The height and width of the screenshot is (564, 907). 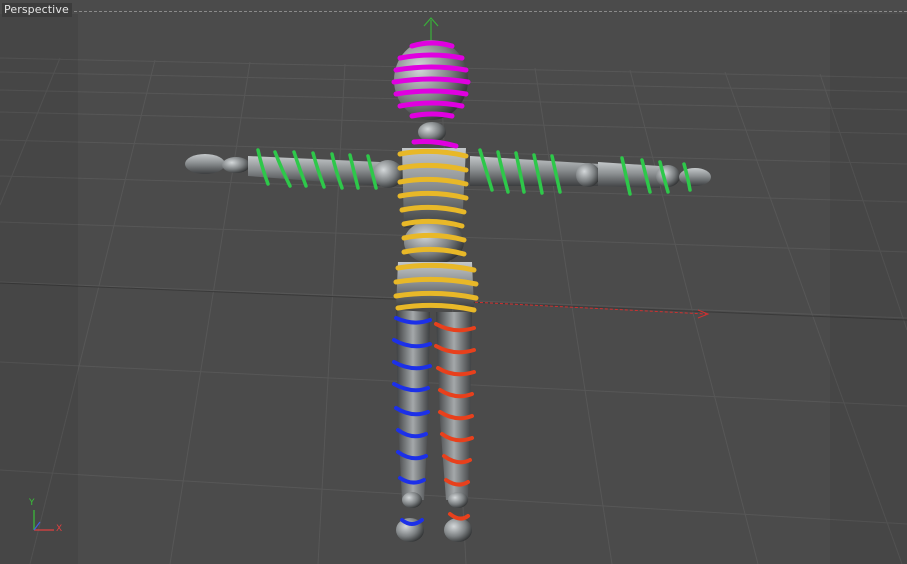 What do you see at coordinates (431, 29) in the screenshot?
I see `arrow-up-icon` at bounding box center [431, 29].